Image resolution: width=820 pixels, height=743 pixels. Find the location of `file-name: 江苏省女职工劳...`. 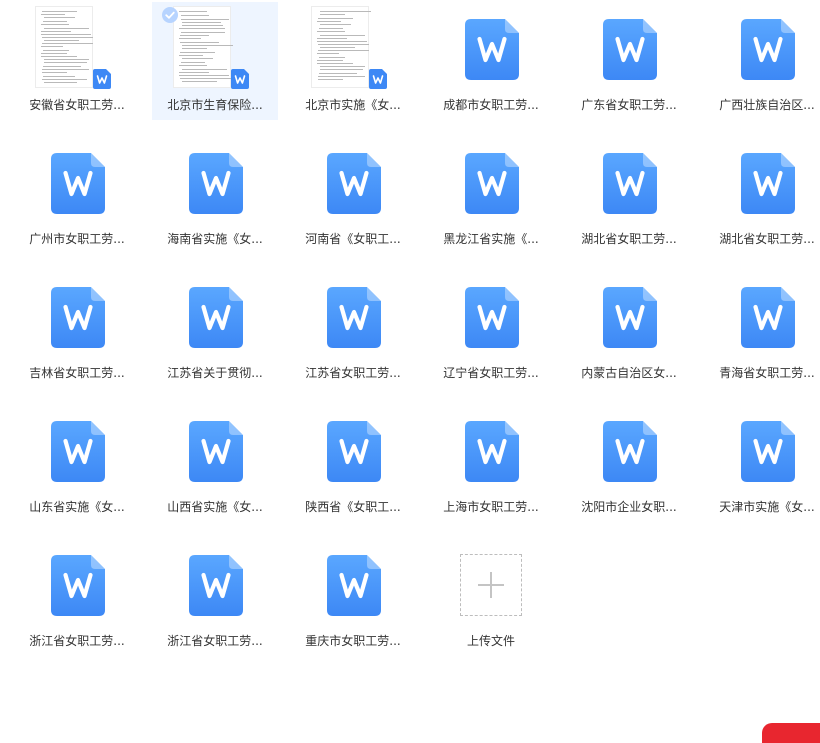

file-name: 江苏省女职工劳... is located at coordinates (353, 373).